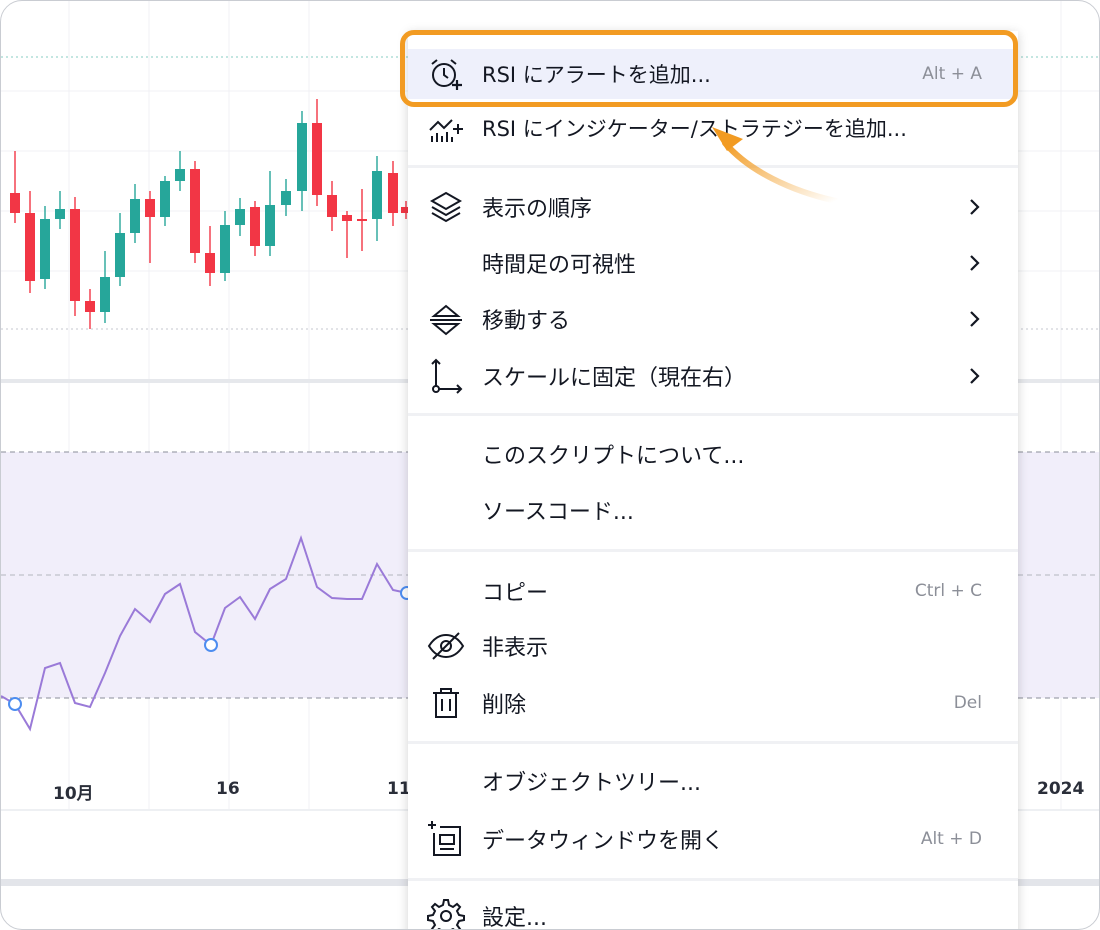 This screenshot has width=1100, height=930. Describe the element at coordinates (210, 214) in the screenshot. I see `candles-group` at that location.